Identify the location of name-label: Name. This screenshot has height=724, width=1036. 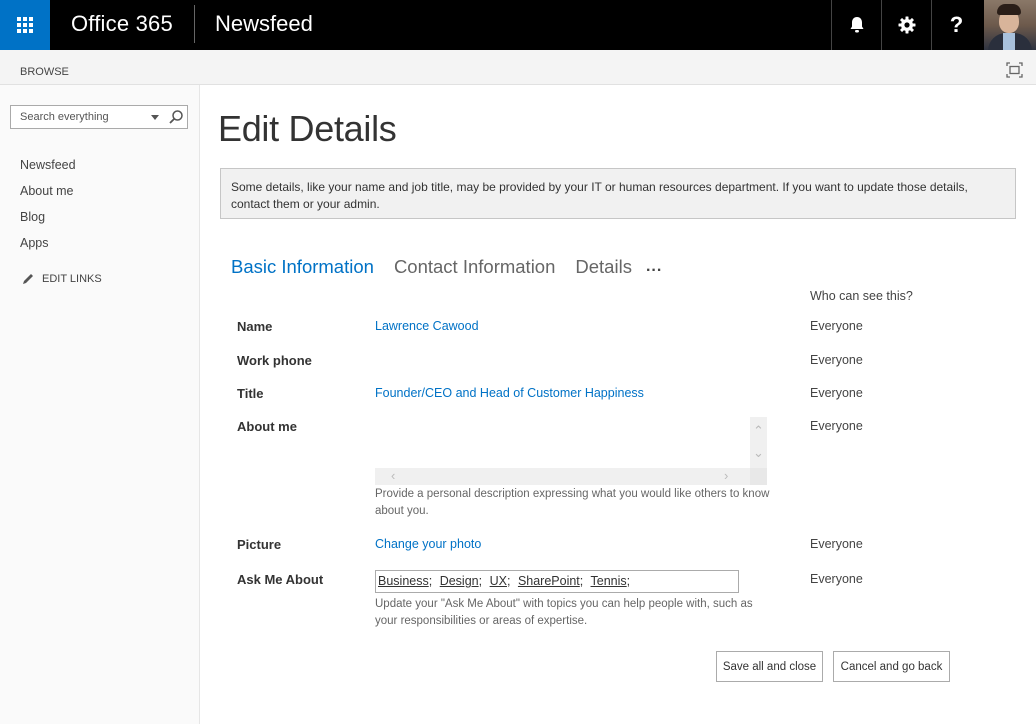
(255, 326).